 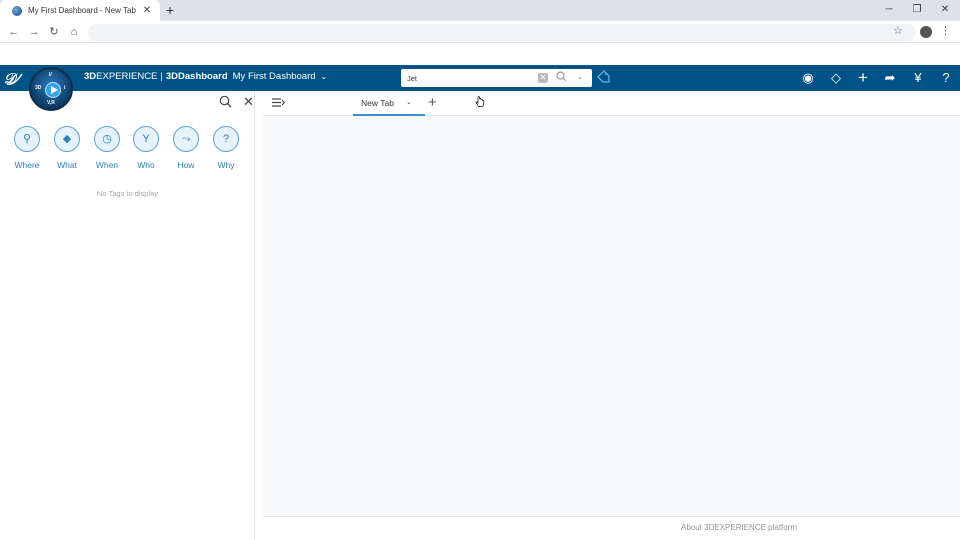 I want to click on minimize-button: ─, so click(x=889, y=10).